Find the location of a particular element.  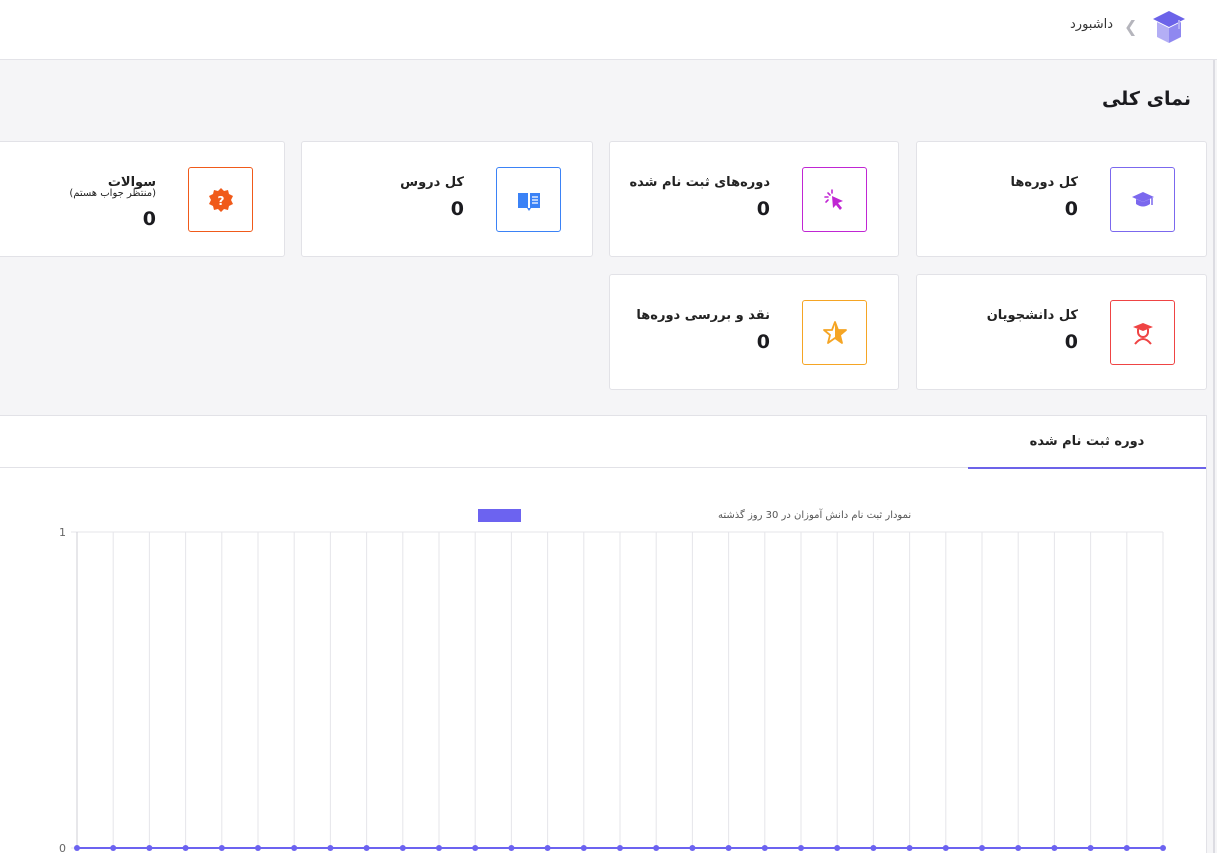

star-icon is located at coordinates (834, 332).